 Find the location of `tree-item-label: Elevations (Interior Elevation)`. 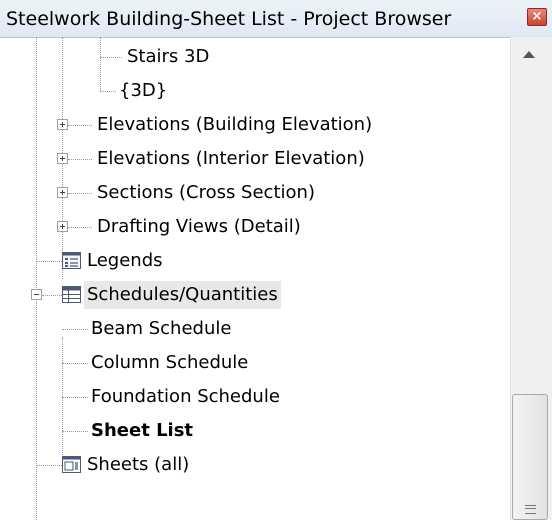

tree-item-label: Elevations (Interior Elevation) is located at coordinates (231, 158).